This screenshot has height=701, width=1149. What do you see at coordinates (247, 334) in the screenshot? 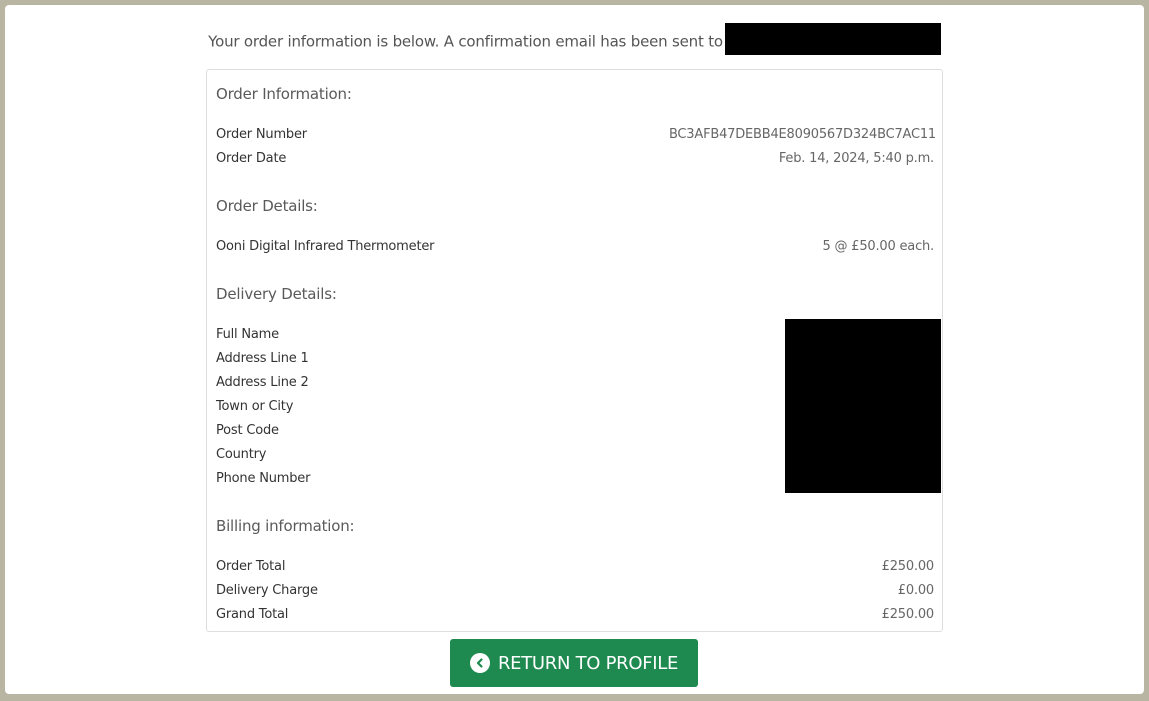
I see `full-name-label: Full Name` at bounding box center [247, 334].